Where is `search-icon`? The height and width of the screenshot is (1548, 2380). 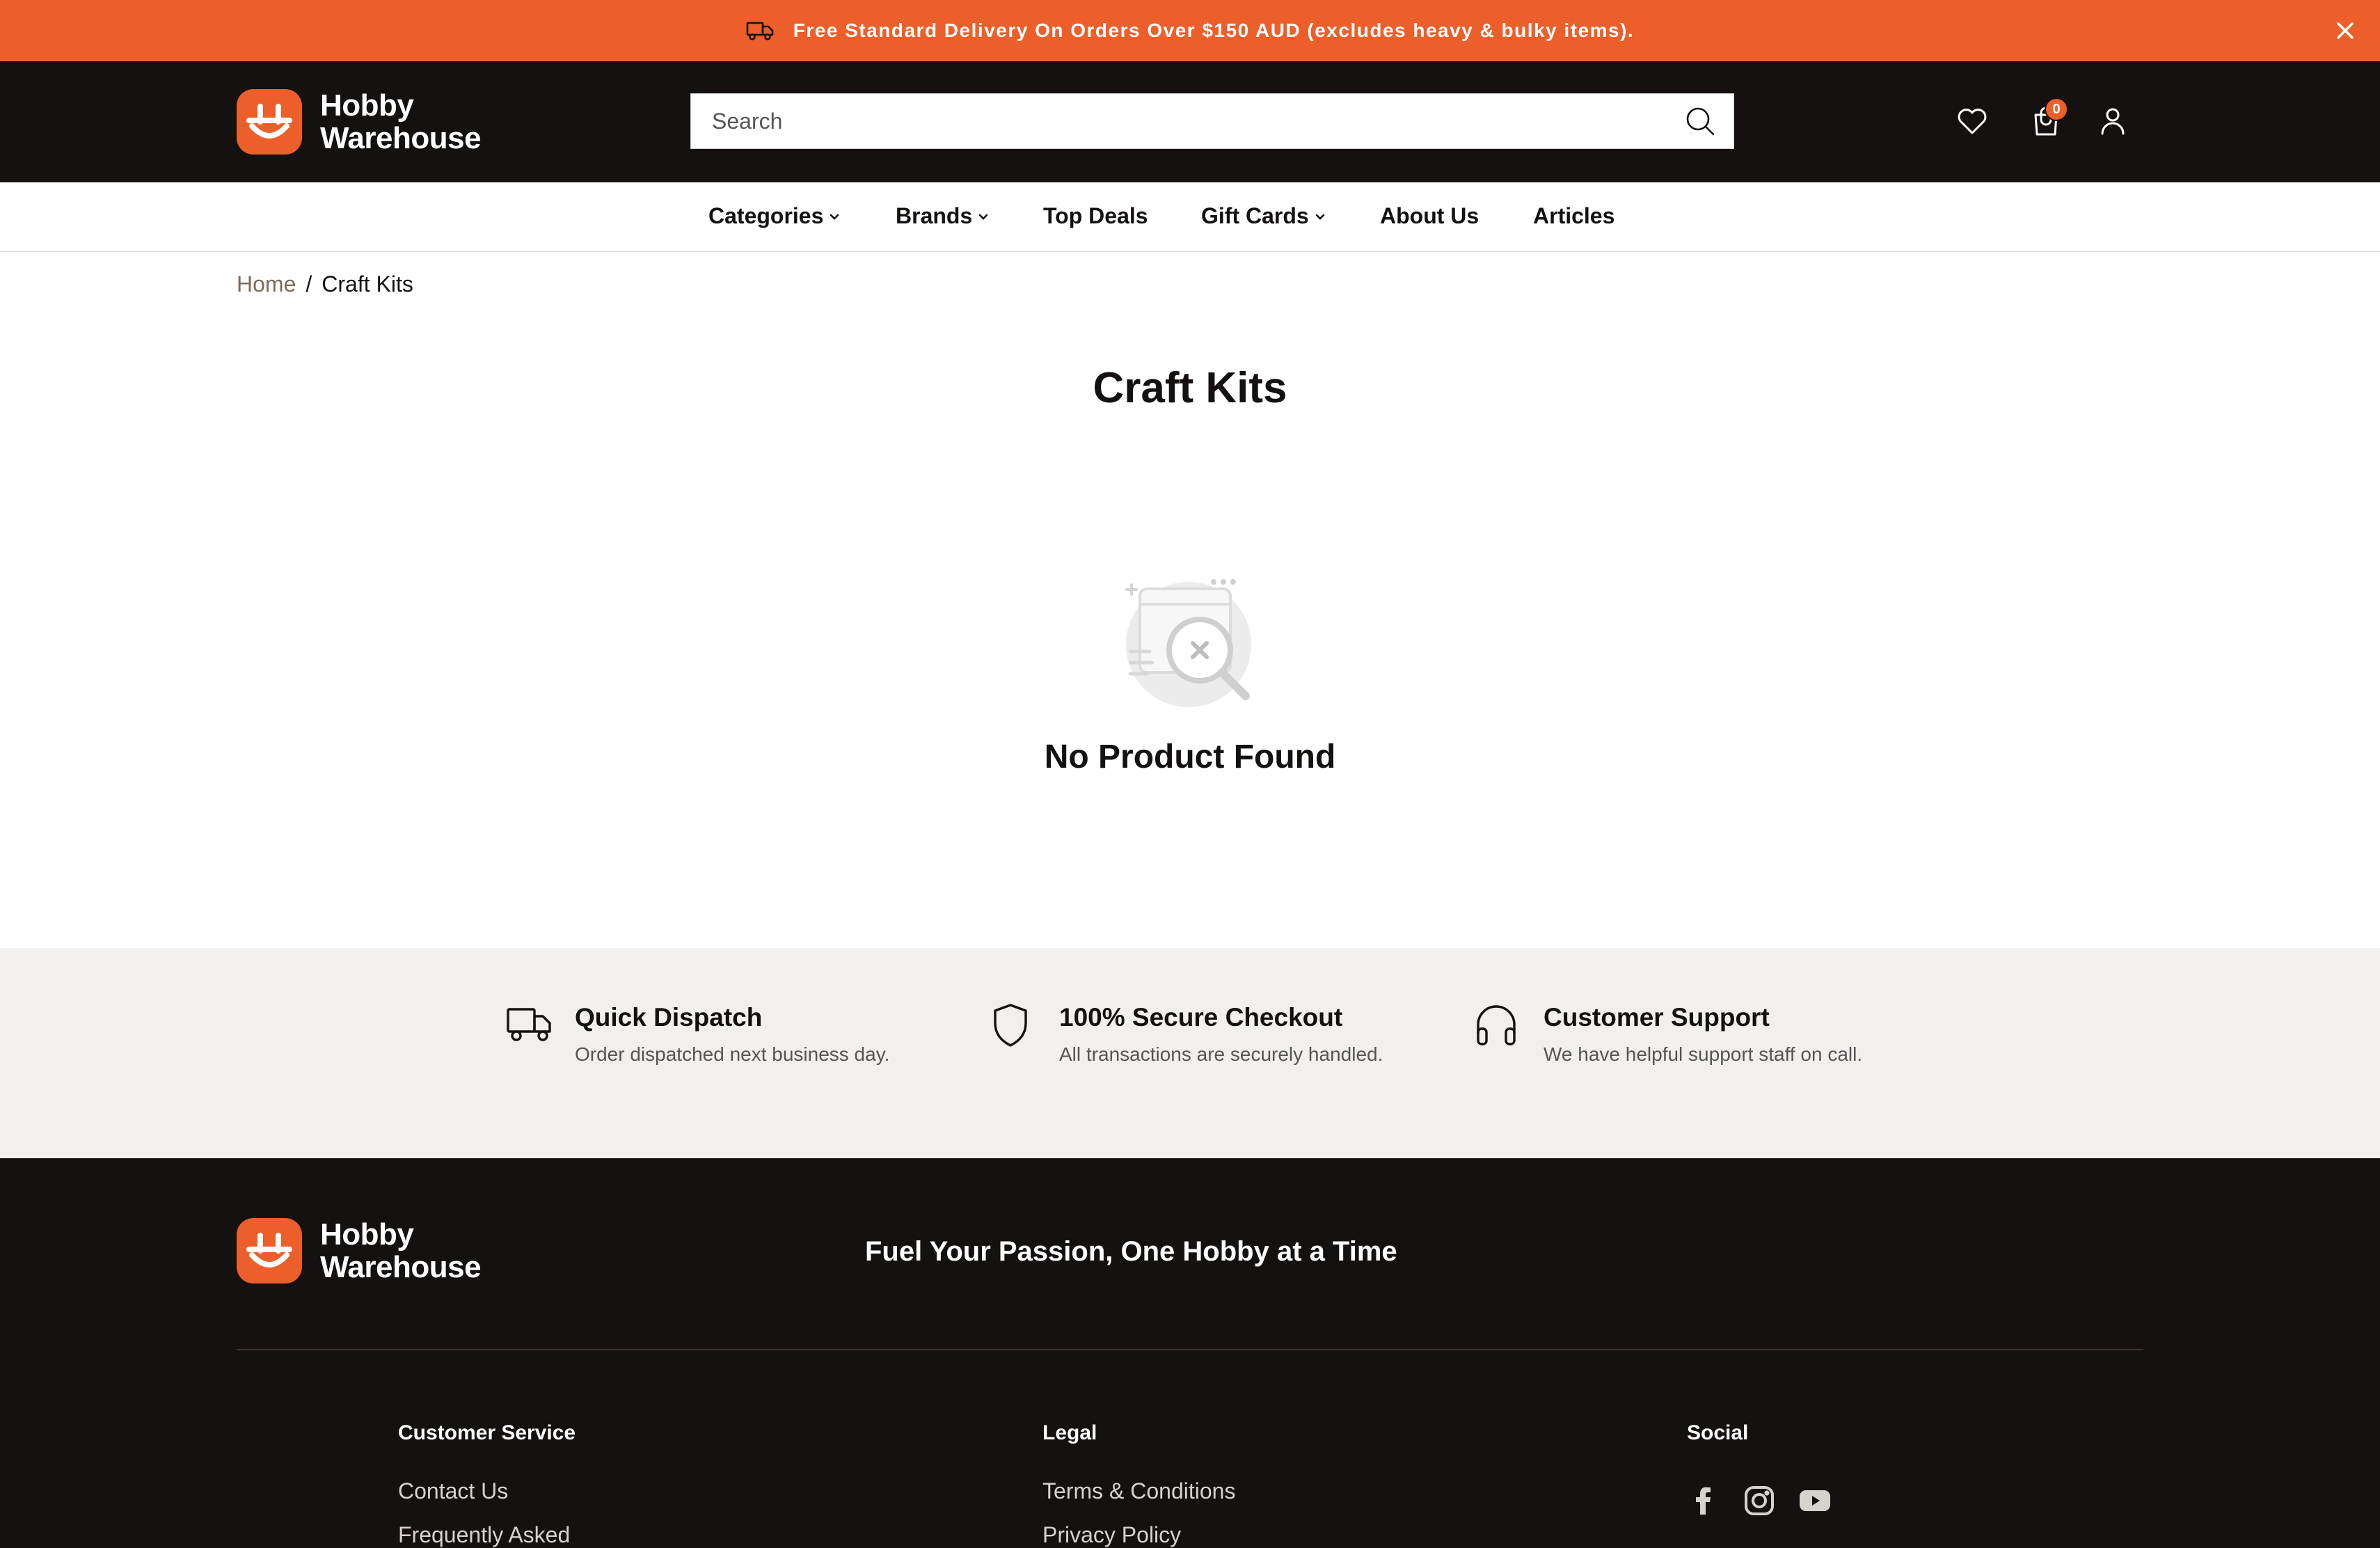
search-icon is located at coordinates (1700, 121).